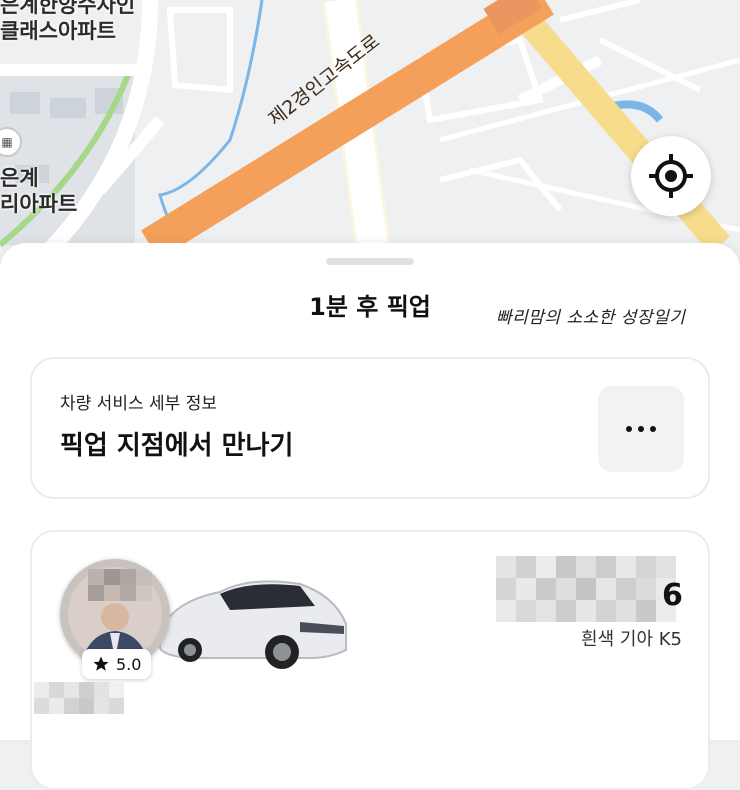  Describe the element at coordinates (672, 595) in the screenshot. I see `license-plate-tail: 6` at that location.